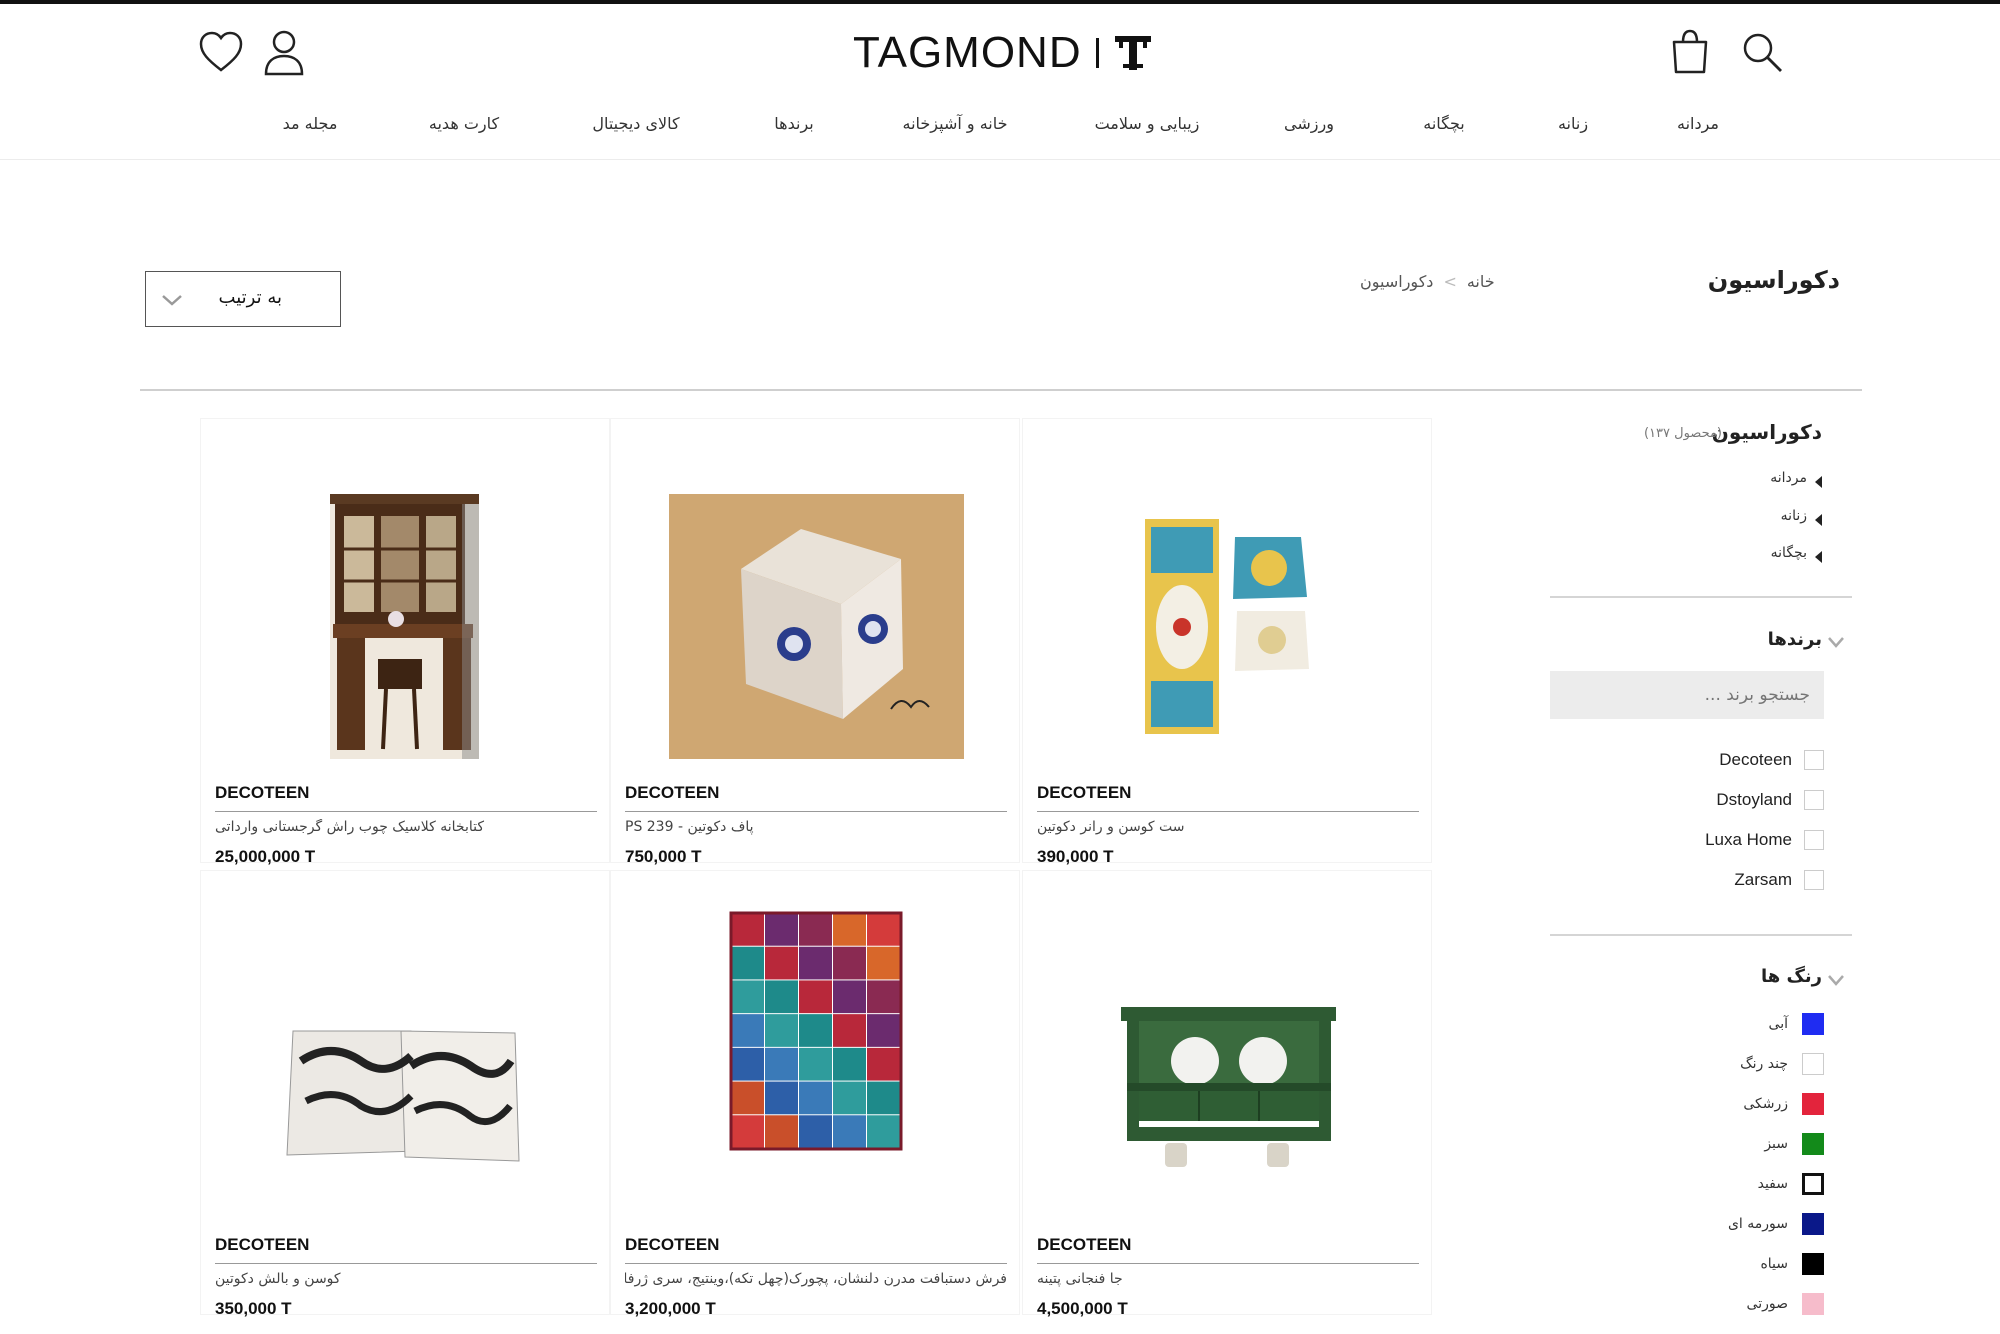 This screenshot has width=2000, height=1334. What do you see at coordinates (1481, 281) in the screenshot?
I see `breadcrumb-home: خانه` at bounding box center [1481, 281].